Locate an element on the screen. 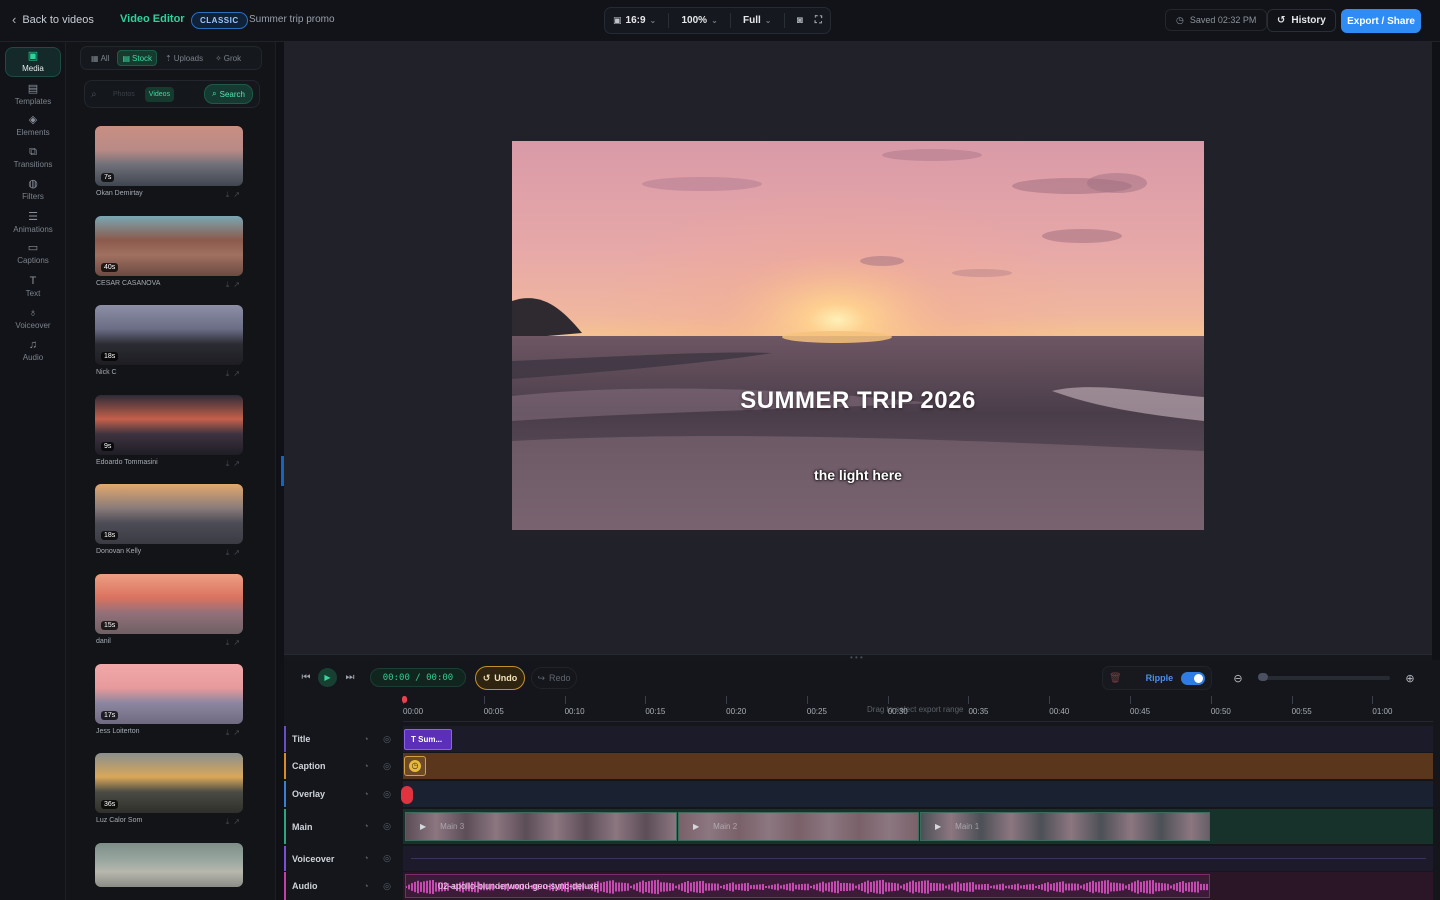 The image size is (1440, 900). main-clip: ▶ Main 2 is located at coordinates (798, 826).